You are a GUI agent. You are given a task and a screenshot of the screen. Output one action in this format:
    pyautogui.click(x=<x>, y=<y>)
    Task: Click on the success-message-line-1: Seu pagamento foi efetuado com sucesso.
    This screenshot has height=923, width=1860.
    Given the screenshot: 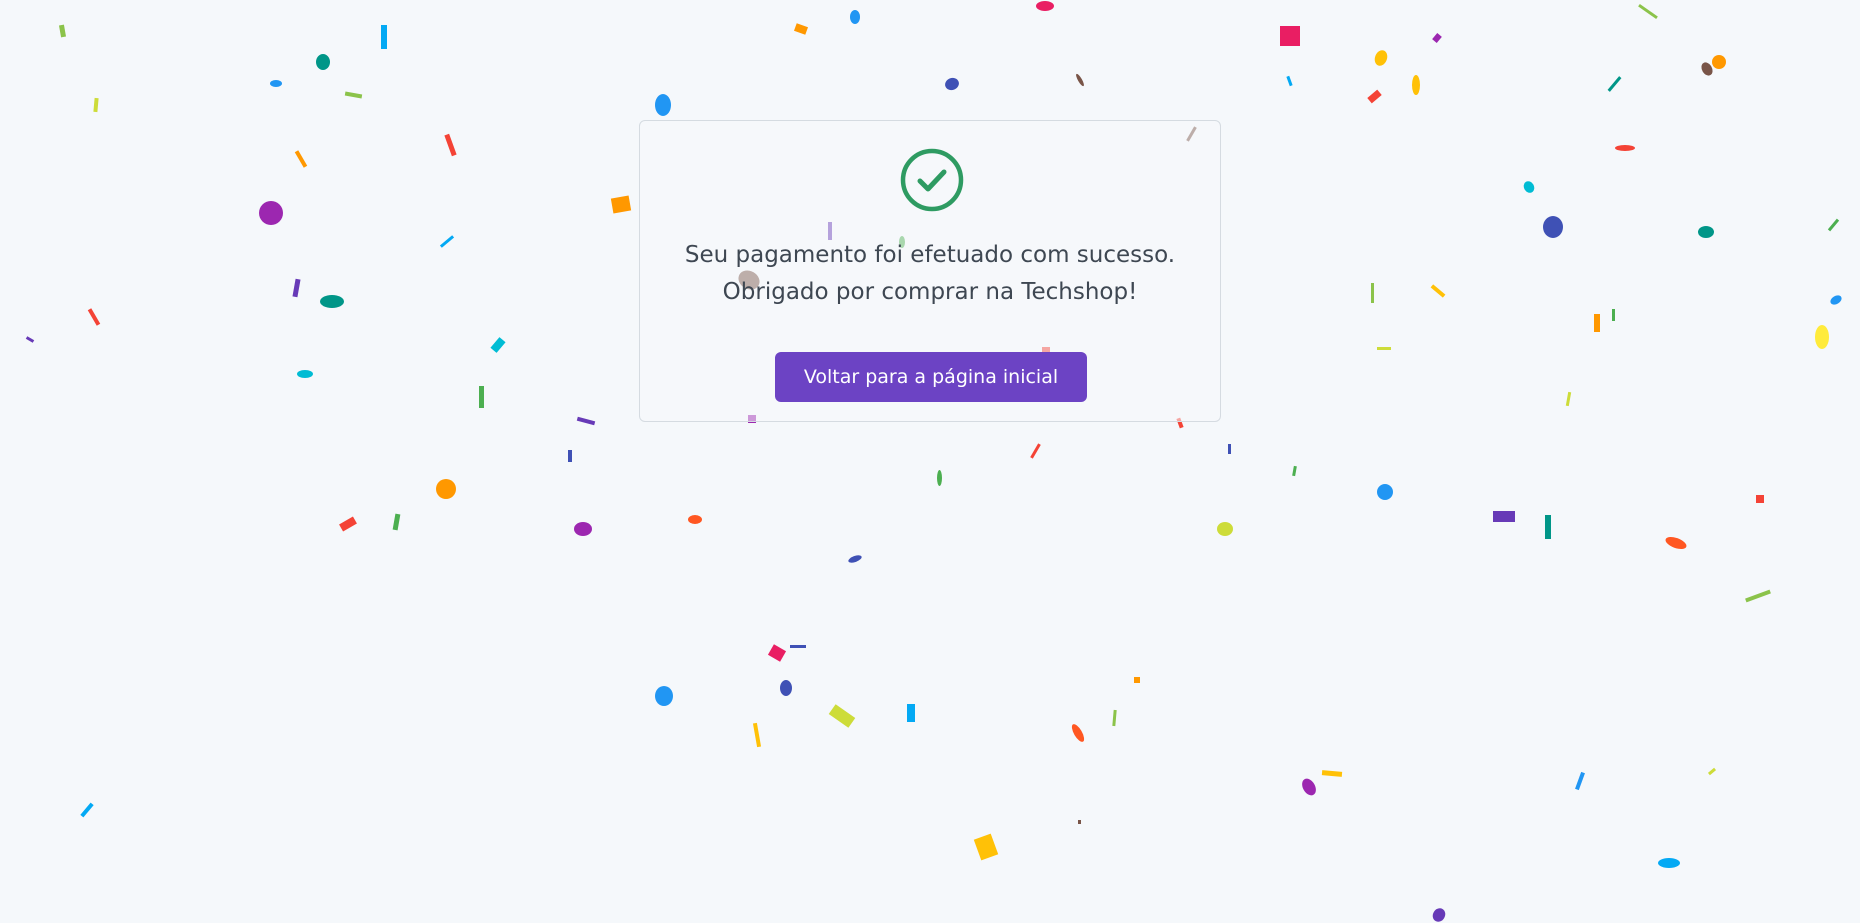 What is the action you would take?
    pyautogui.click(x=930, y=255)
    